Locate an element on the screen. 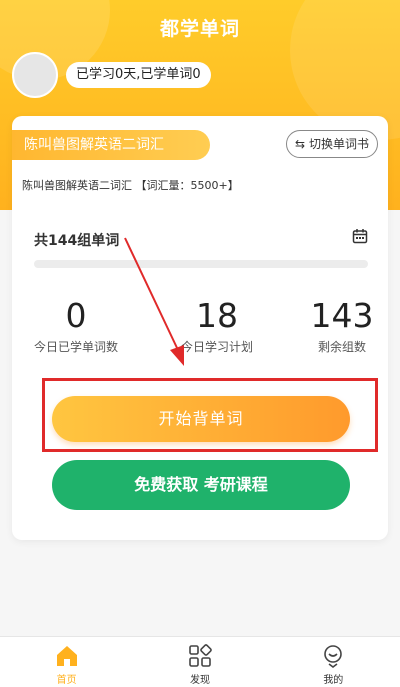 This screenshot has width=400, height=687. tab-profile: 我的 is located at coordinates (333, 662).